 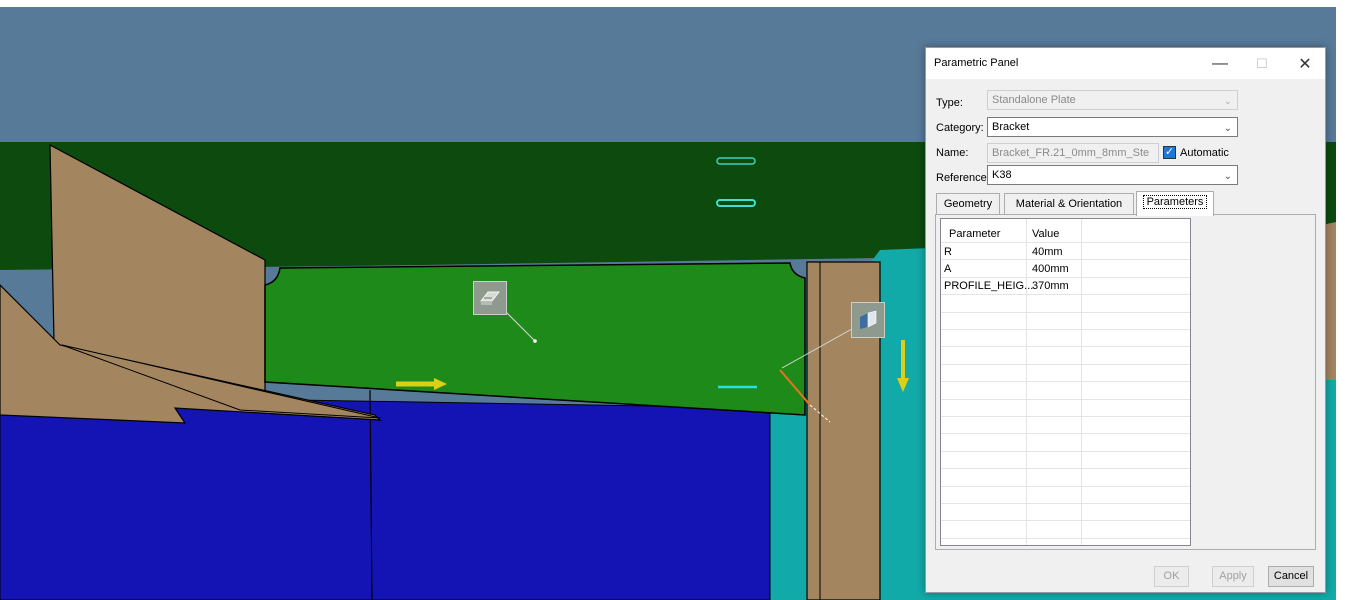 I want to click on cancel-button: Cancel, so click(x=1291, y=576).